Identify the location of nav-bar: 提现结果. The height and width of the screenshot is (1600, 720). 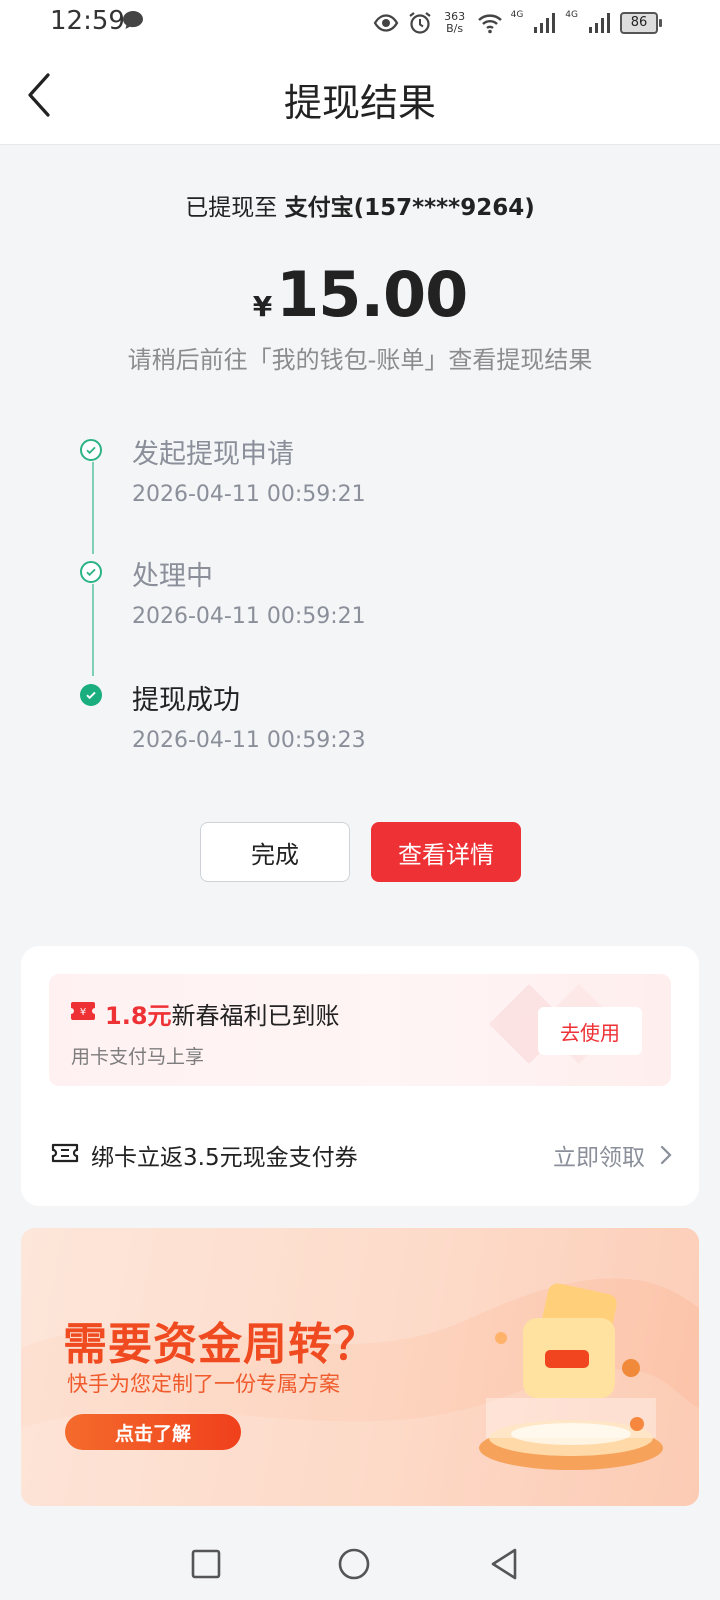
(360, 95).